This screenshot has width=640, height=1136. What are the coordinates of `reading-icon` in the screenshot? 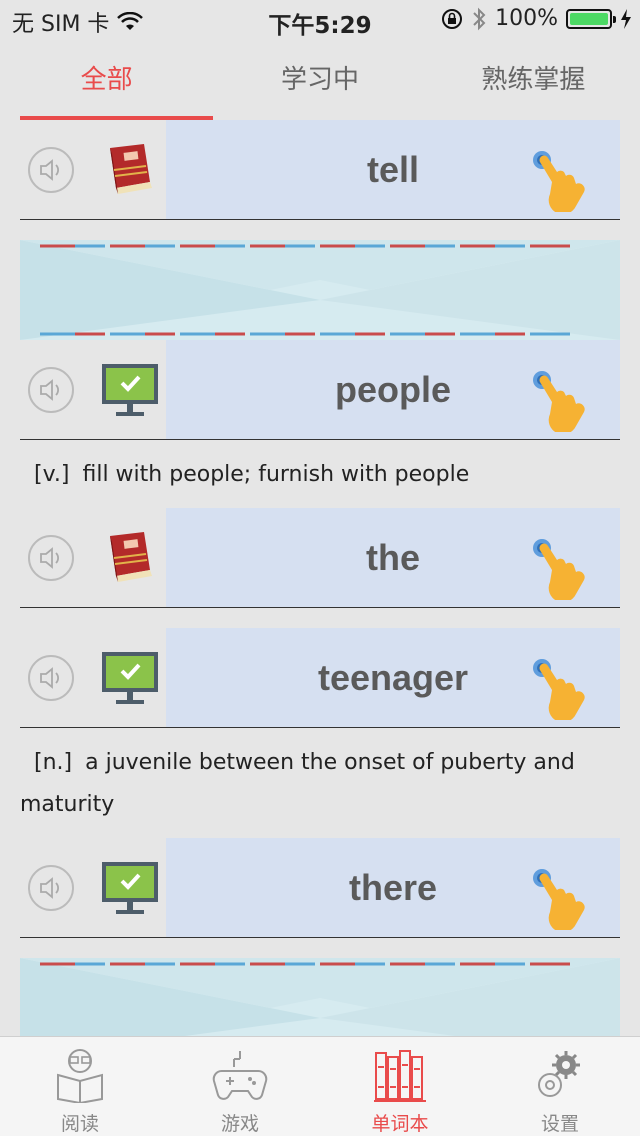 It's located at (80, 1076).